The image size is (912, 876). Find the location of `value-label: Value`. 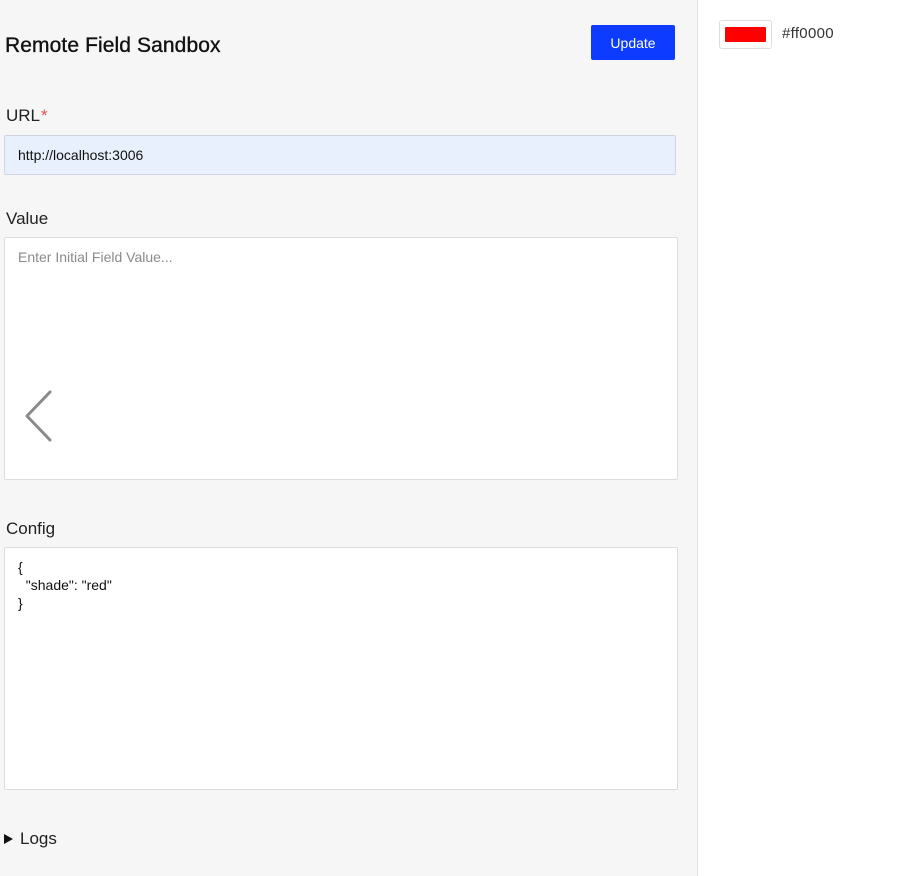

value-label: Value is located at coordinates (27, 218).